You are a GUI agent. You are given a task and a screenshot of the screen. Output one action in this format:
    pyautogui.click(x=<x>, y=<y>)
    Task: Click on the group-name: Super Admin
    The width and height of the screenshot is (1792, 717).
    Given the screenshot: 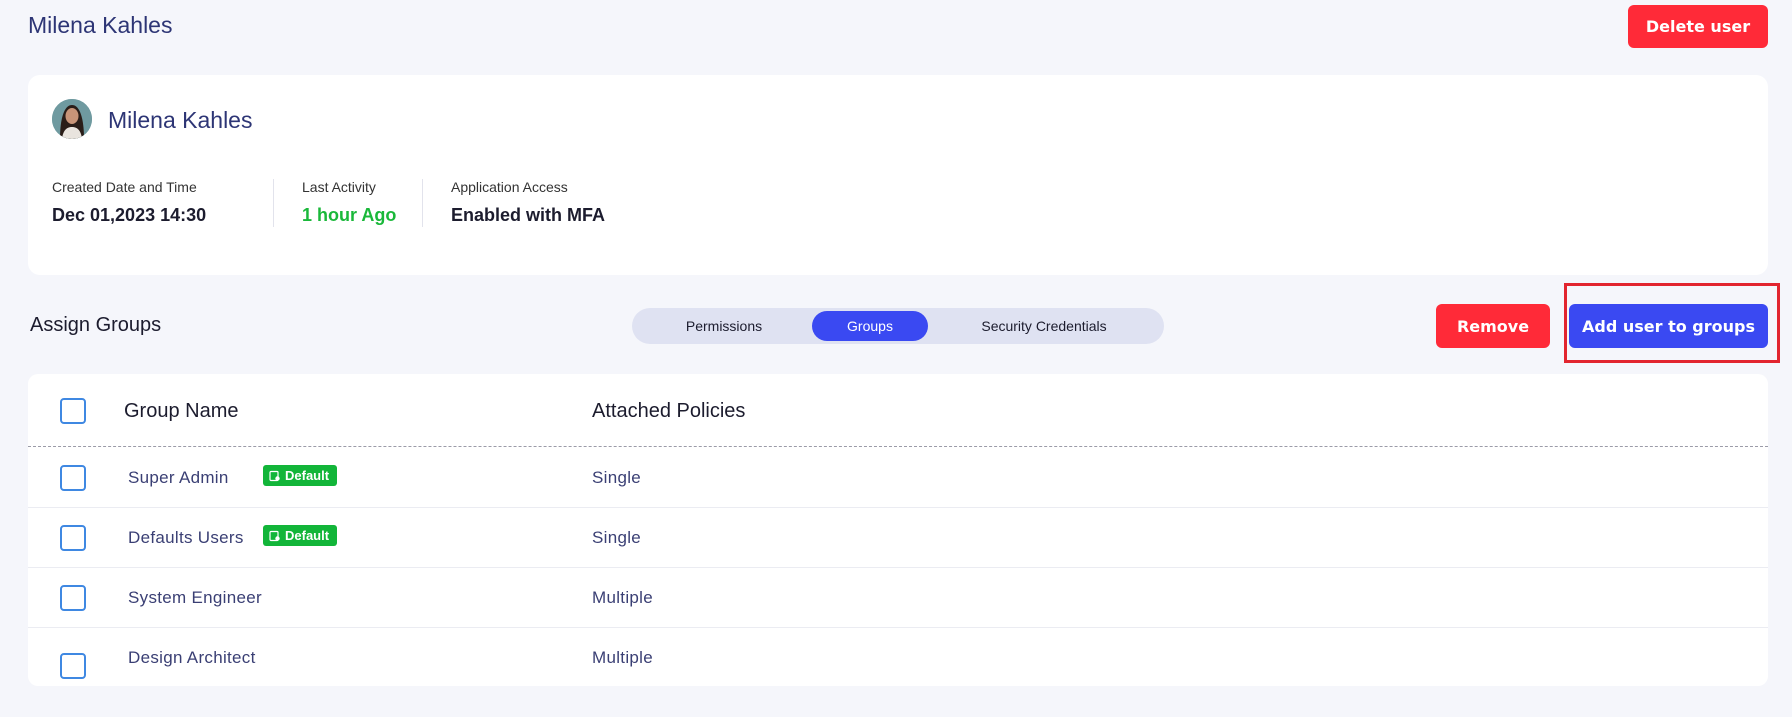 What is the action you would take?
    pyautogui.click(x=178, y=477)
    